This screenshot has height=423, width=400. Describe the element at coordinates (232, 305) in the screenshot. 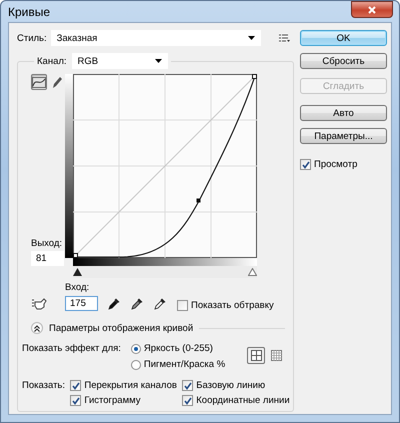

I see `show-clipping-label: Показать обтравку` at that location.